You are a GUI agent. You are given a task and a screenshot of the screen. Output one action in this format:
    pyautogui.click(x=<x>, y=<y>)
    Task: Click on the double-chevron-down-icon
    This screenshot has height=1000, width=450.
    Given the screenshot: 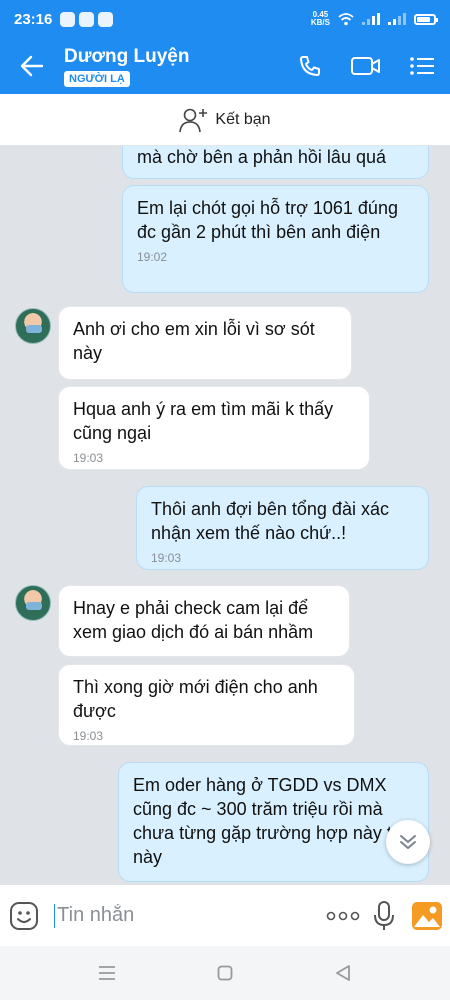 What is the action you would take?
    pyautogui.click(x=408, y=842)
    